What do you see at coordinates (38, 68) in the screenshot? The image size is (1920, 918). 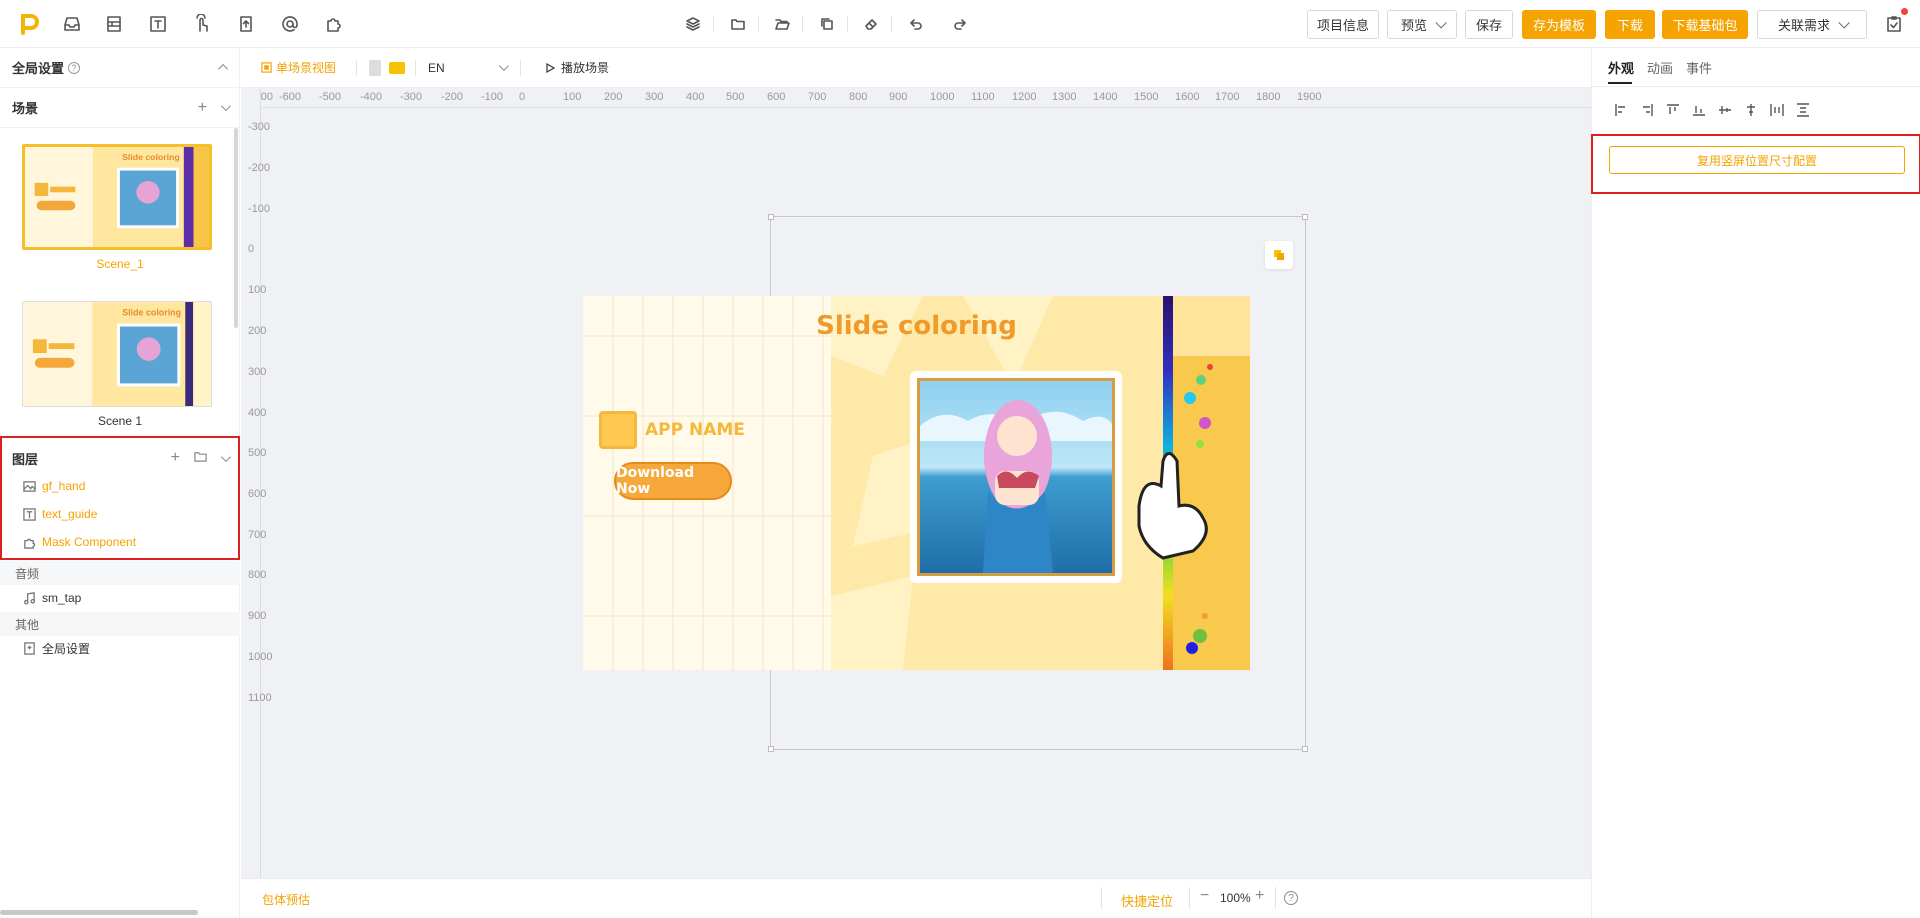 I see `global-settings-title: 全局设置` at bounding box center [38, 68].